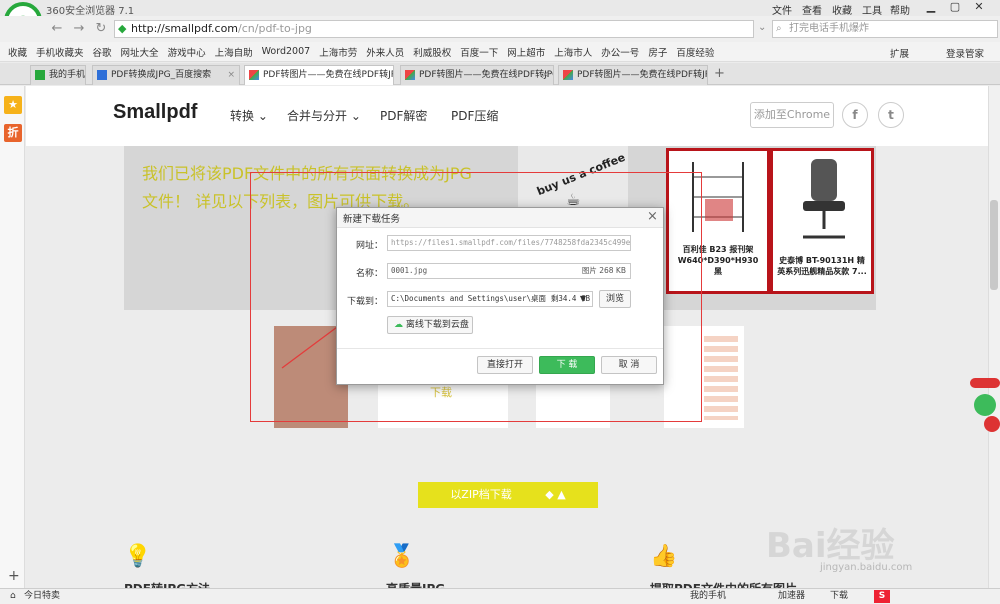 The image size is (1000, 604). Describe the element at coordinates (830, 546) in the screenshot. I see `baidu-watermark: Bai经验` at that location.